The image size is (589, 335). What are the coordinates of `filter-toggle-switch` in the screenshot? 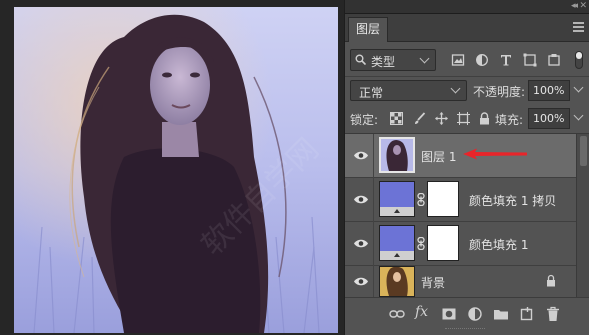 It's located at (579, 60).